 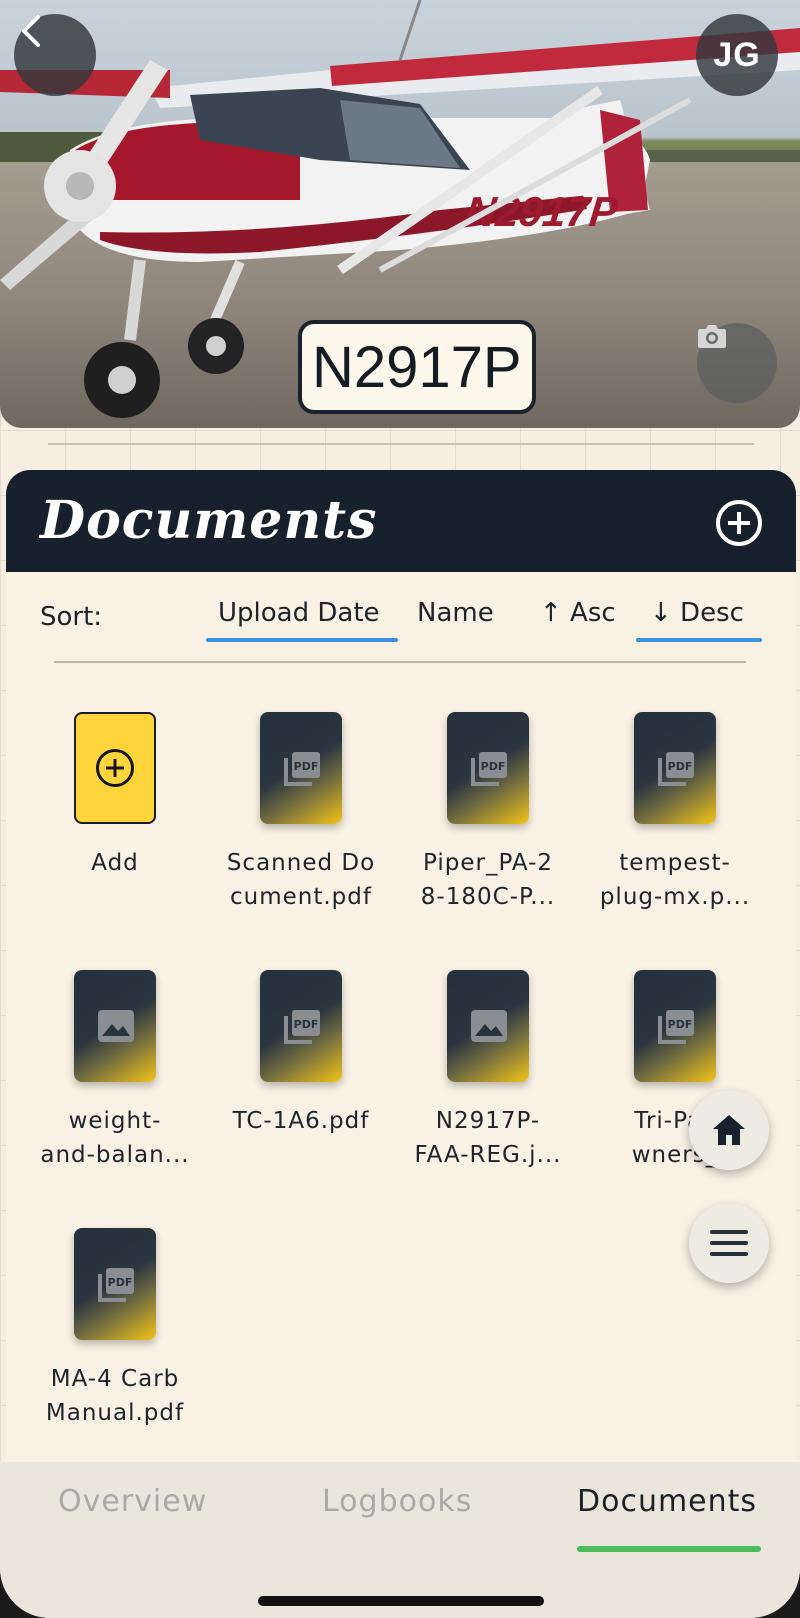 What do you see at coordinates (115, 863) in the screenshot?
I see `tile-label: Add` at bounding box center [115, 863].